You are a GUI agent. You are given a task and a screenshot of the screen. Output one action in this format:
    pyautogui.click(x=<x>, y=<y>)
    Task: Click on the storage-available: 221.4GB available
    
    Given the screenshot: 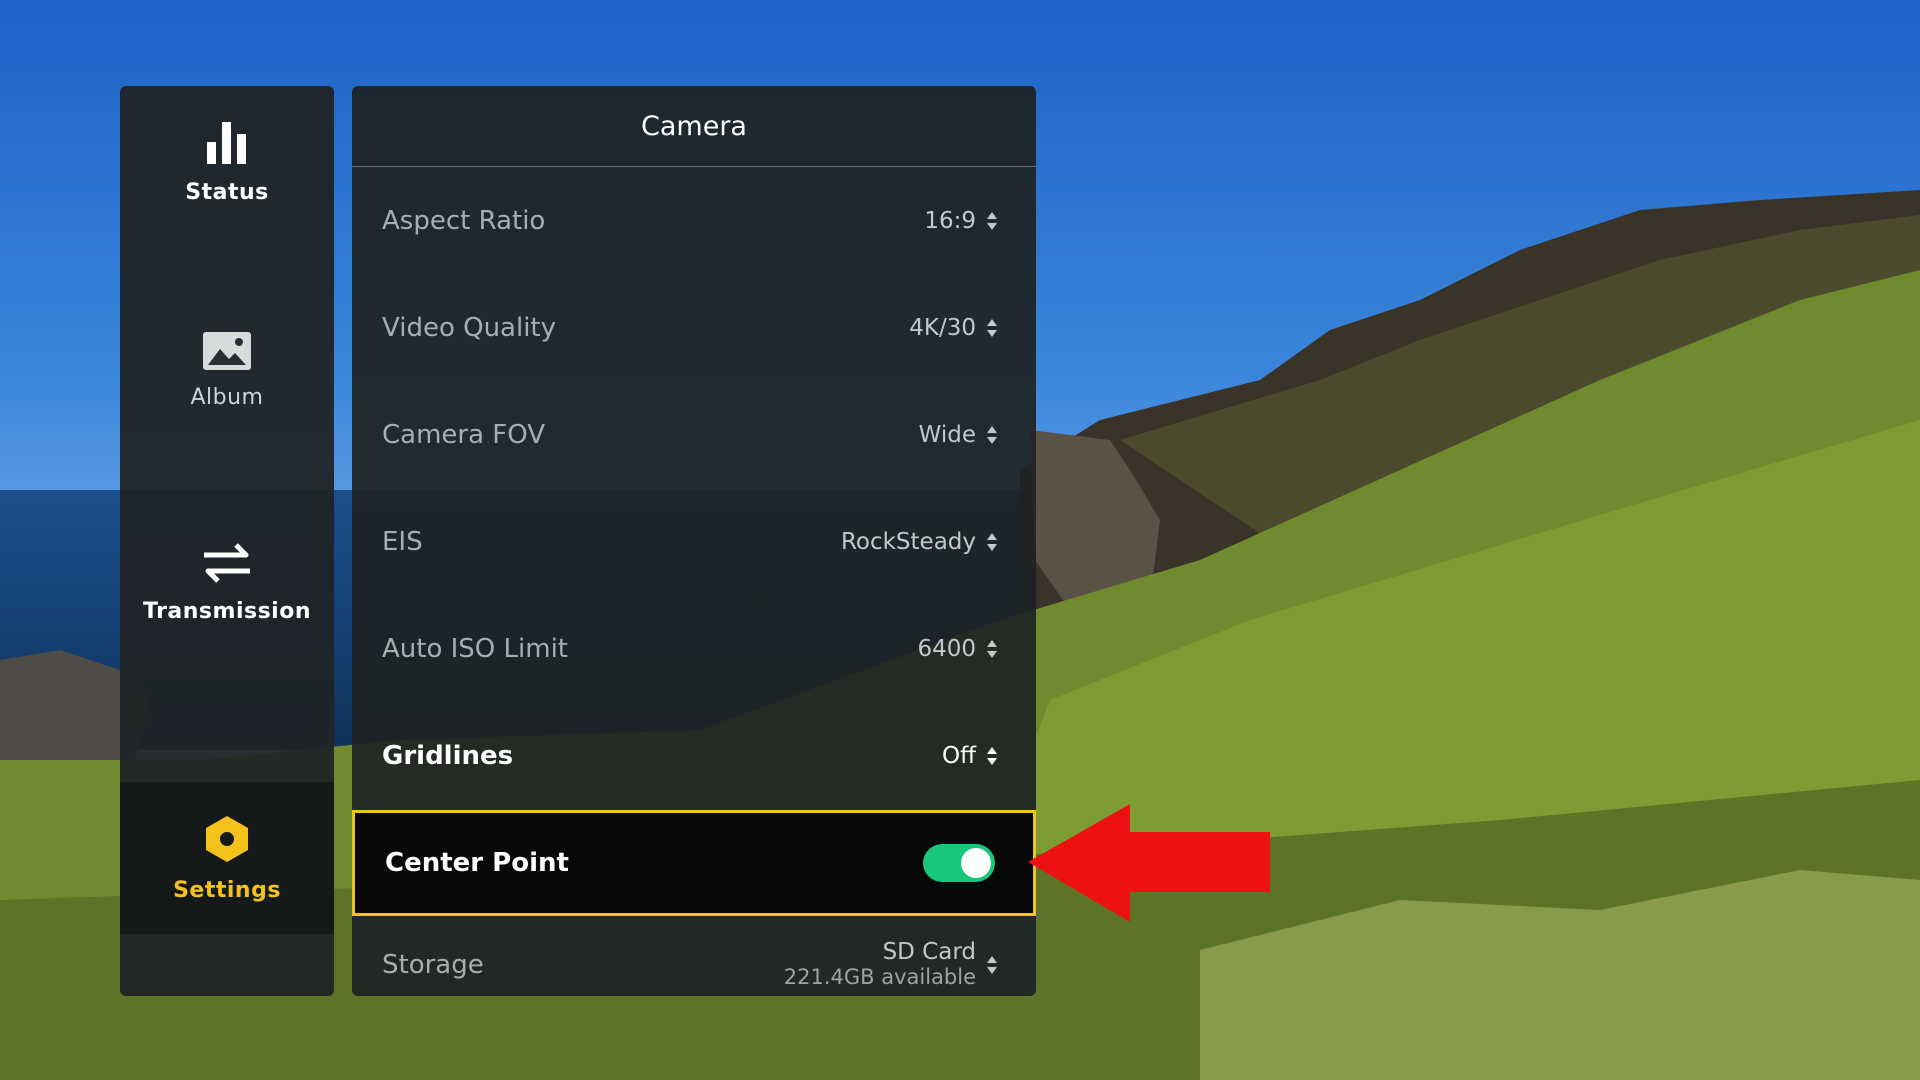 What is the action you would take?
    pyautogui.click(x=879, y=977)
    